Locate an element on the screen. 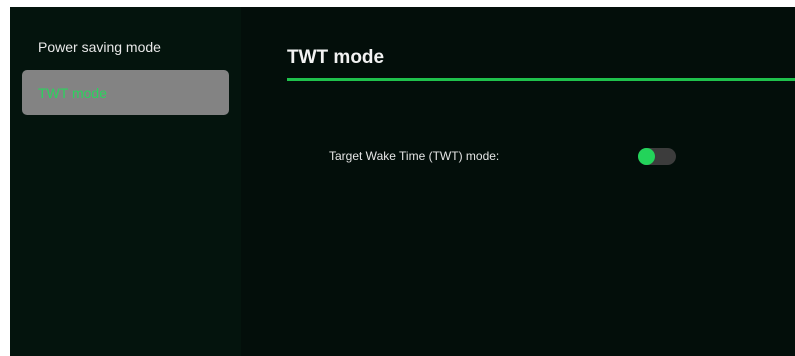  sidebar-item-label: Power saving mode is located at coordinates (99, 47).